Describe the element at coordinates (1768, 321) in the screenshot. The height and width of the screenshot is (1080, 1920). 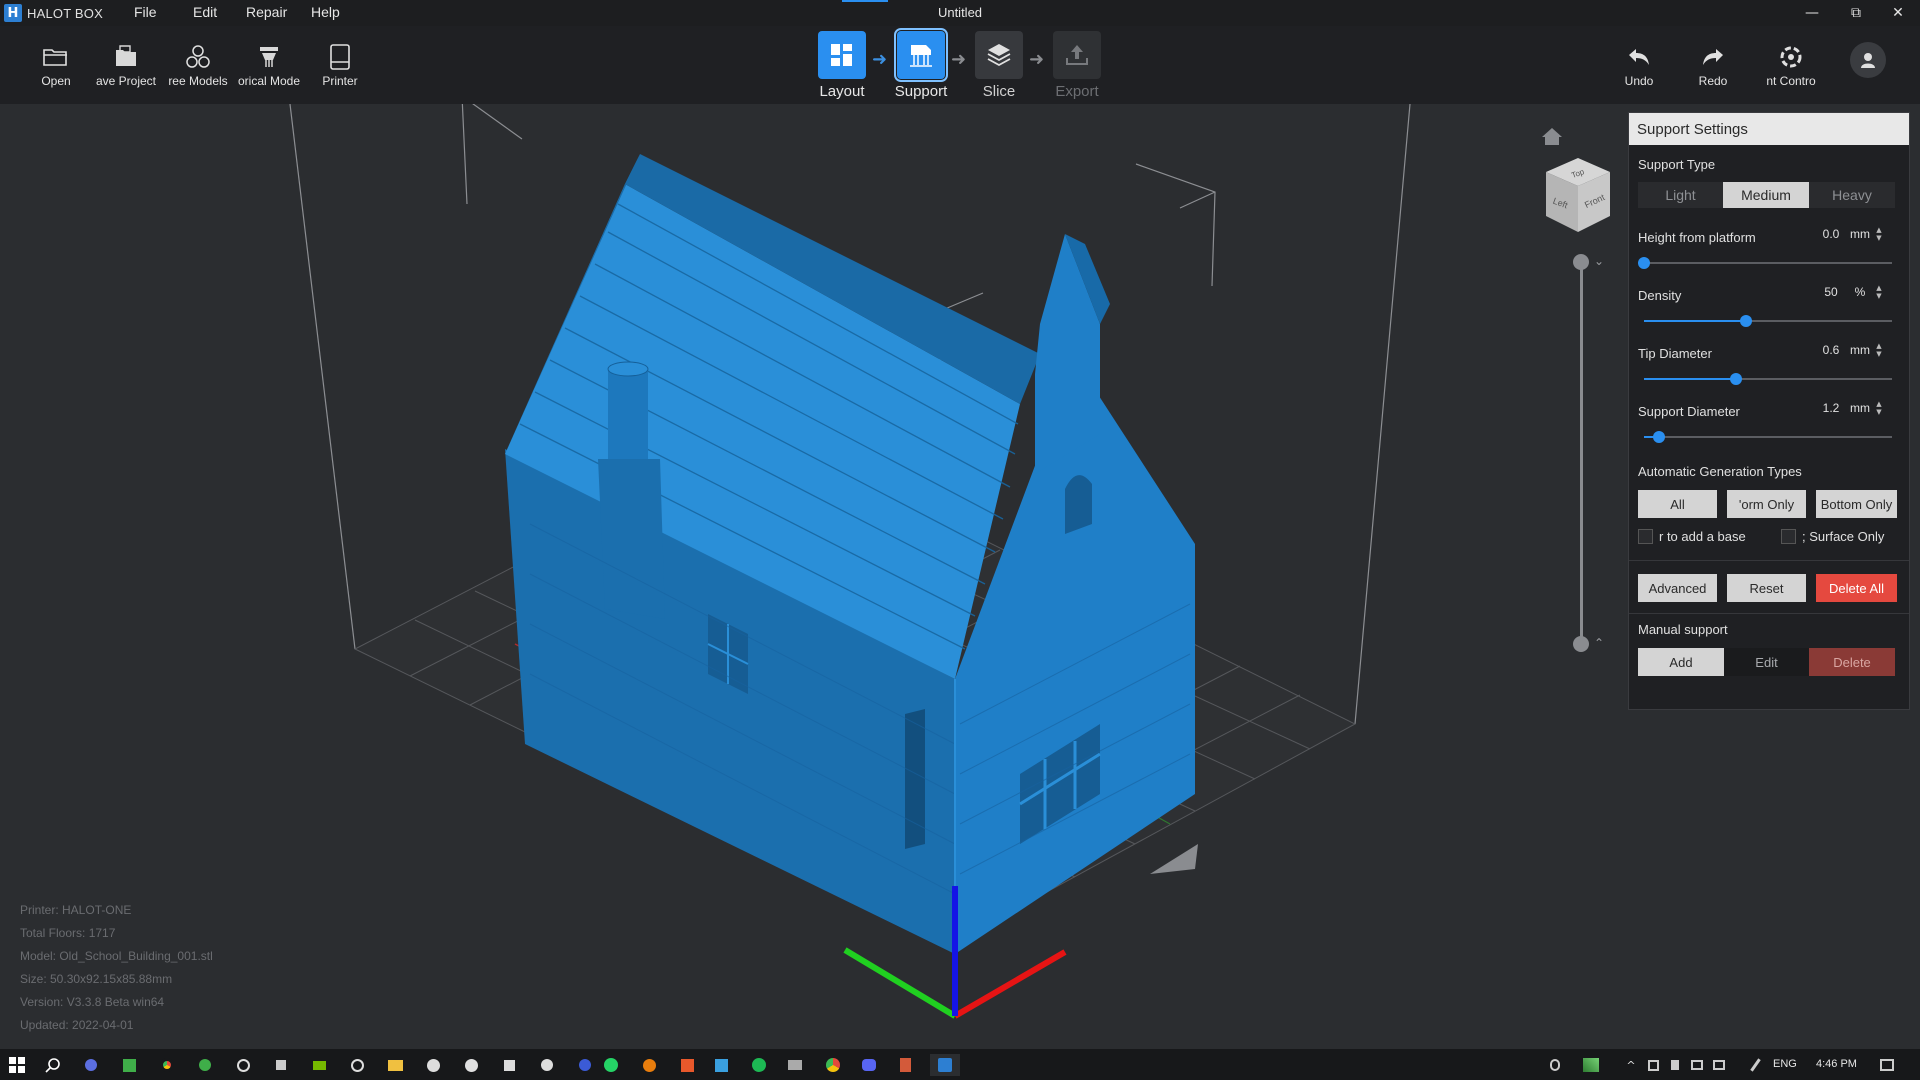
I see `density-slider` at that location.